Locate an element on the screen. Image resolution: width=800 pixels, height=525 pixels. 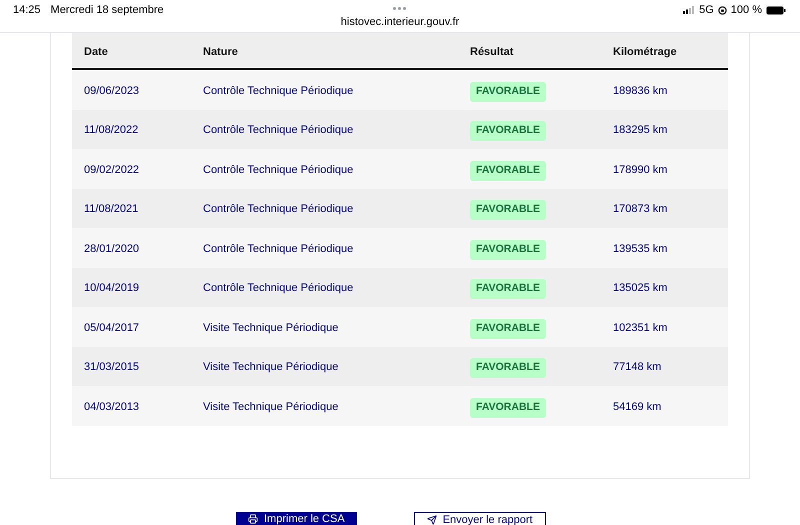
date-cell: 11/08/2021 is located at coordinates (111, 209).